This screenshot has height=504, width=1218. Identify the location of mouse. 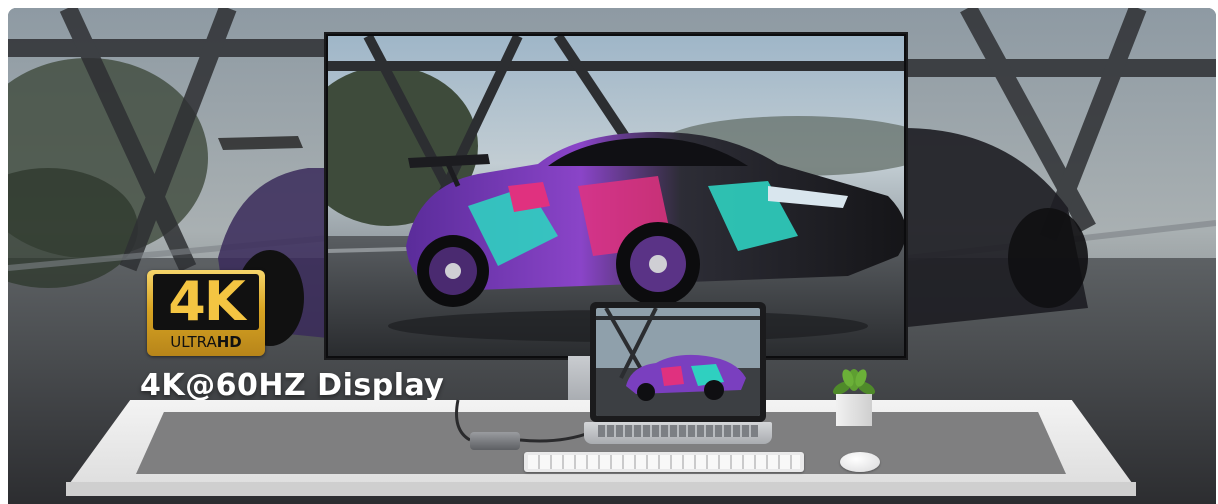
(860, 462).